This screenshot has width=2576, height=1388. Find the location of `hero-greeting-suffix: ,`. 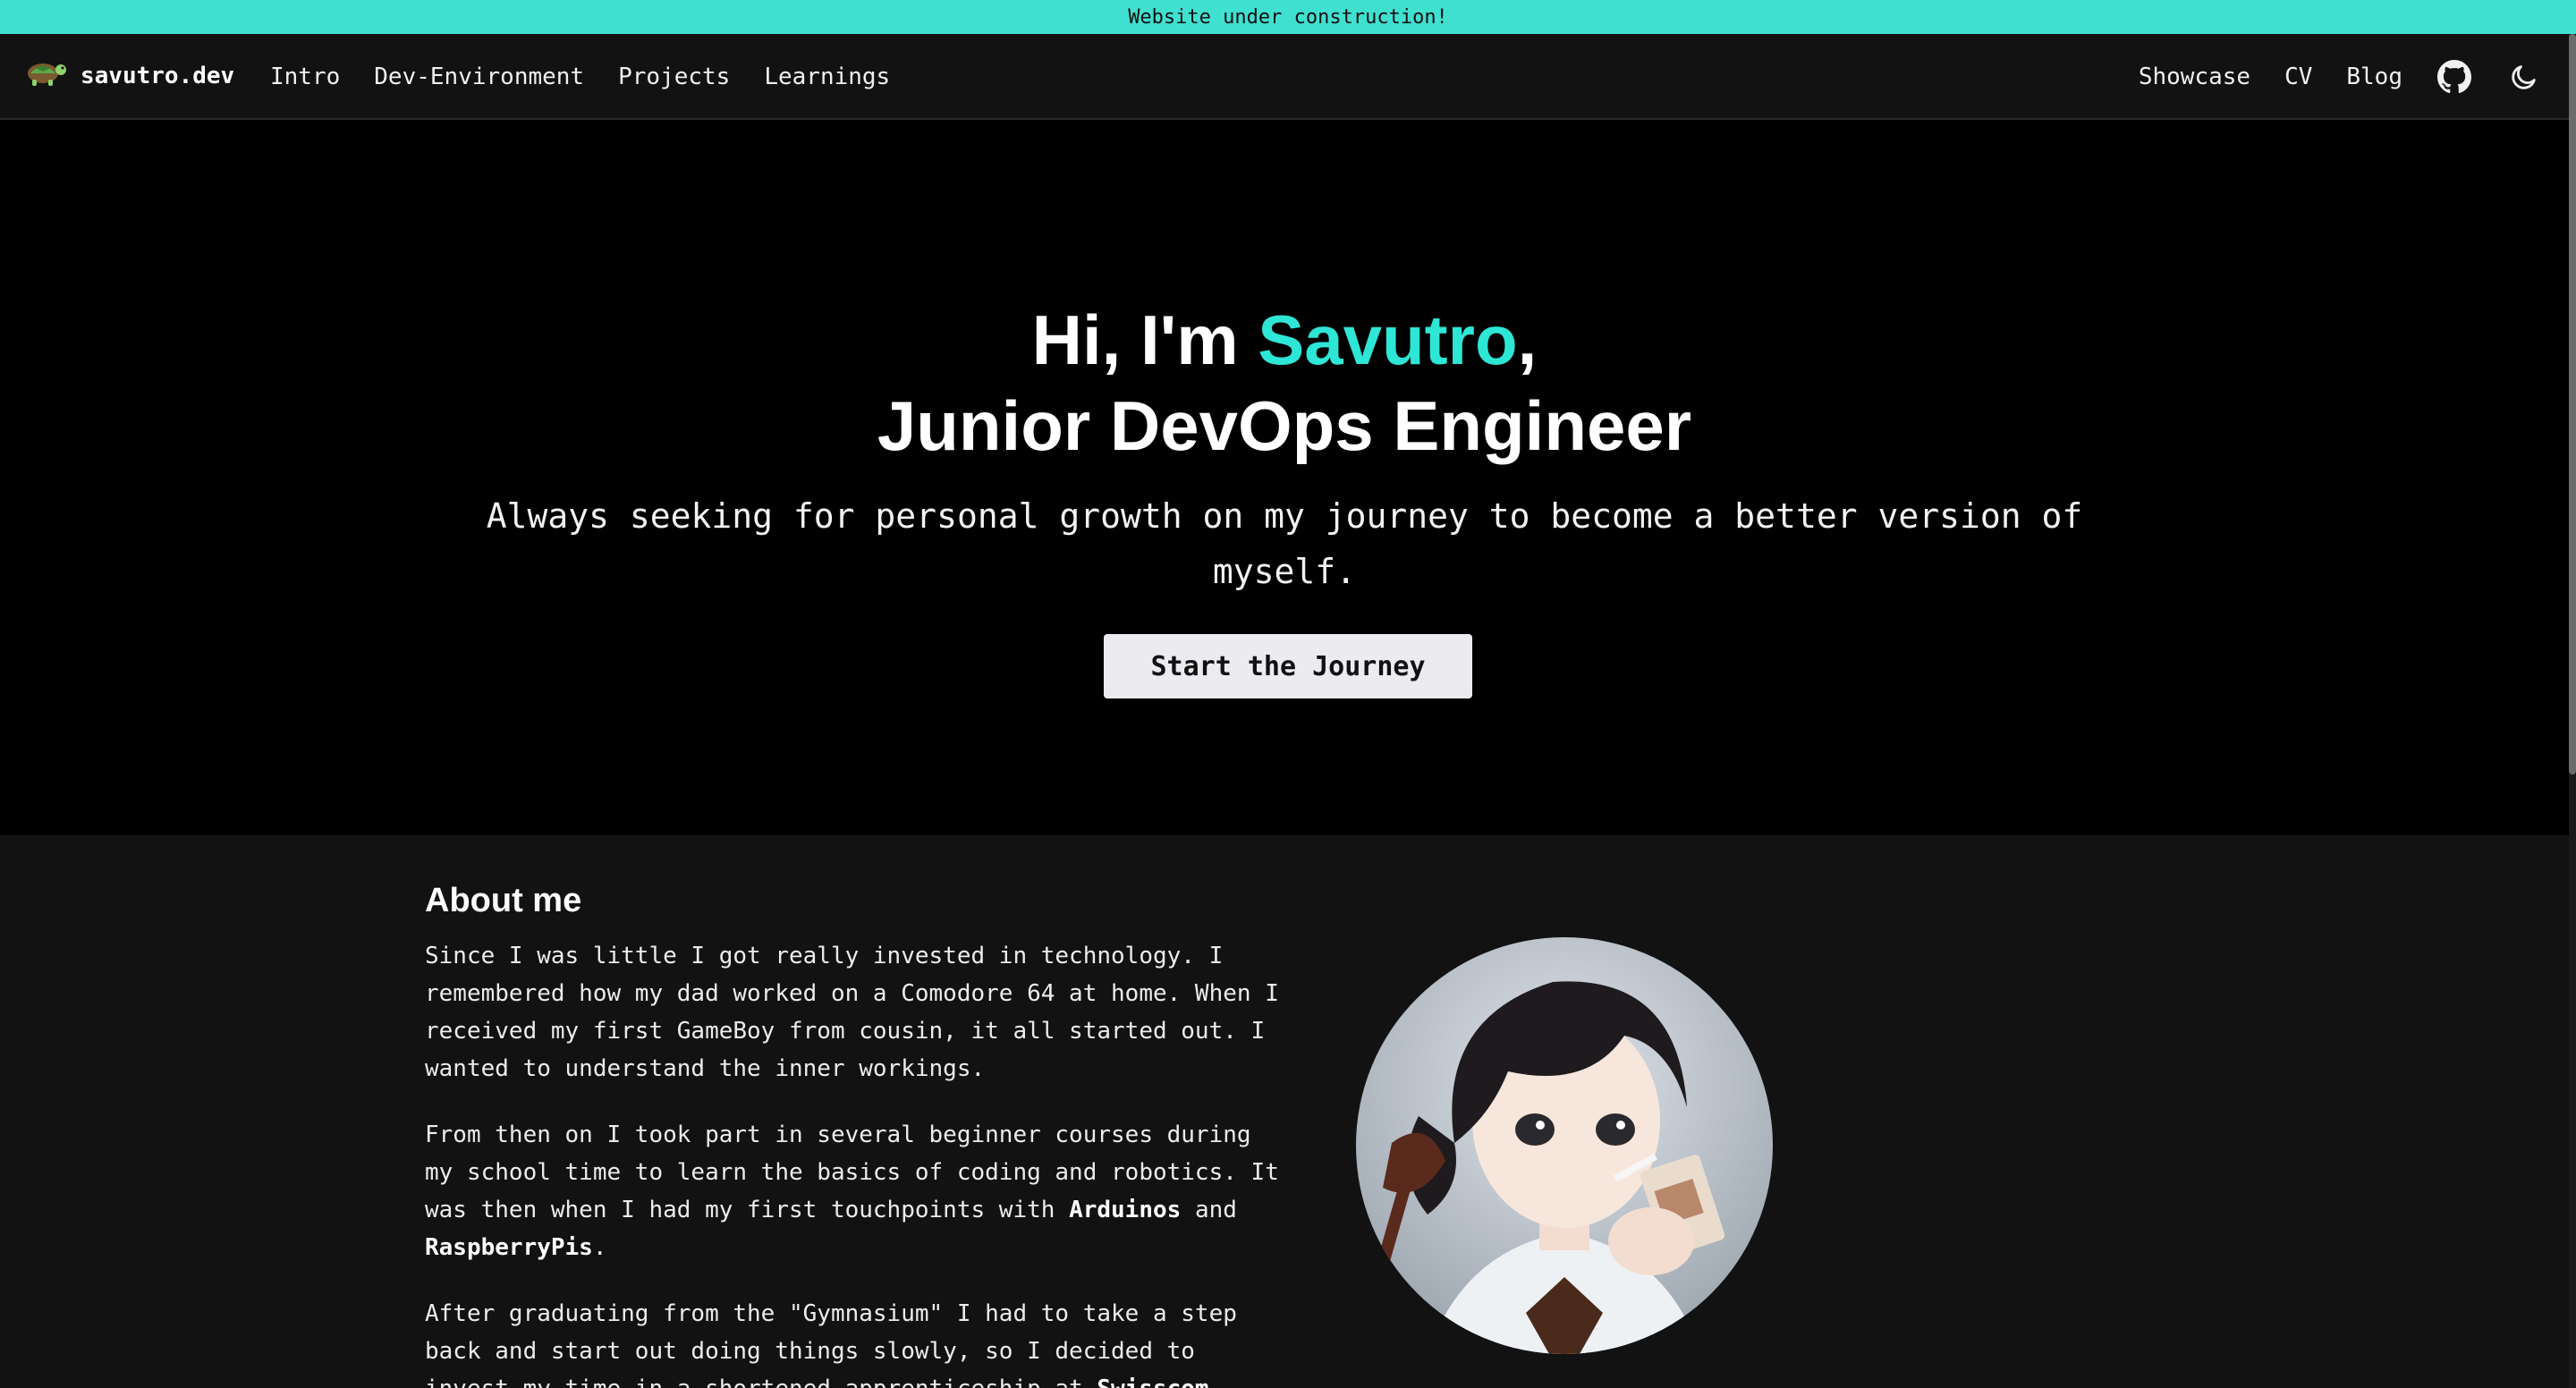

hero-greeting-suffix: , is located at coordinates (1527, 339).